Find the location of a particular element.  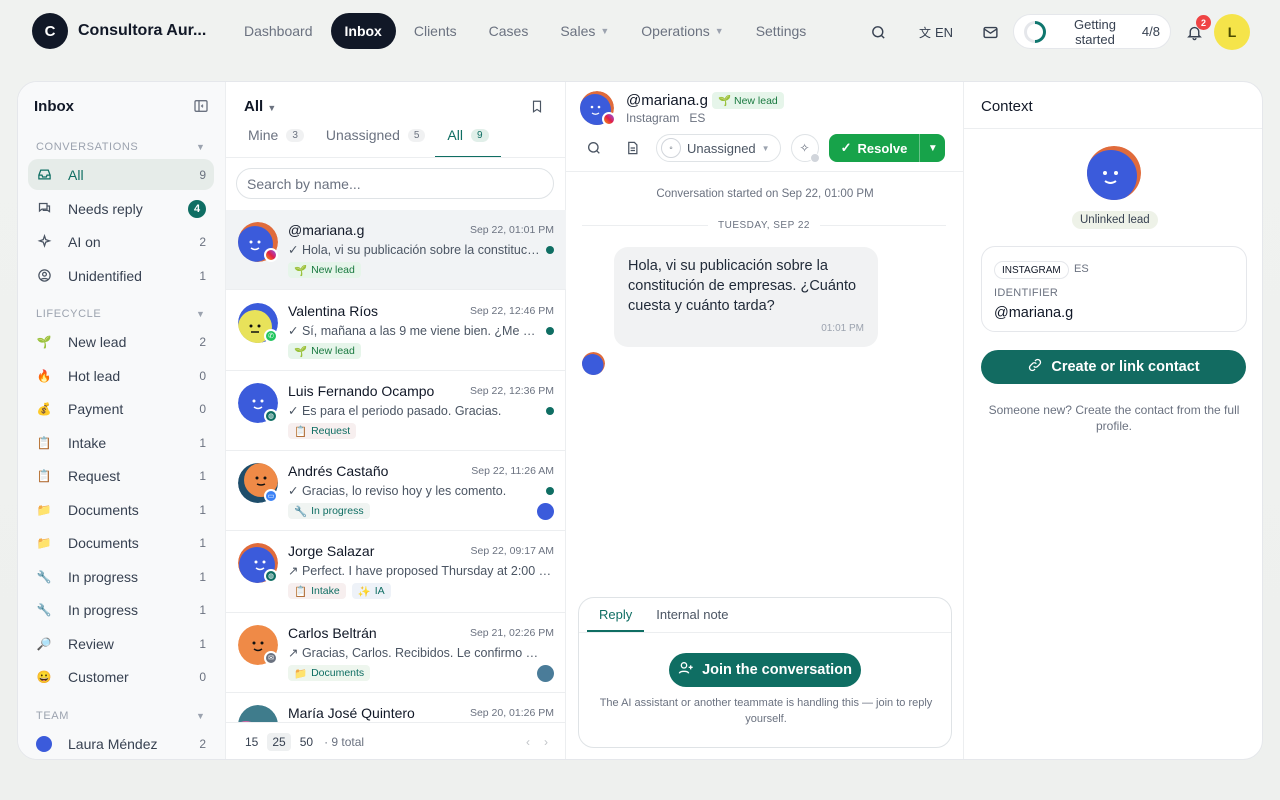

tab-unassigned: Unassigned 5 is located at coordinates (376, 142).